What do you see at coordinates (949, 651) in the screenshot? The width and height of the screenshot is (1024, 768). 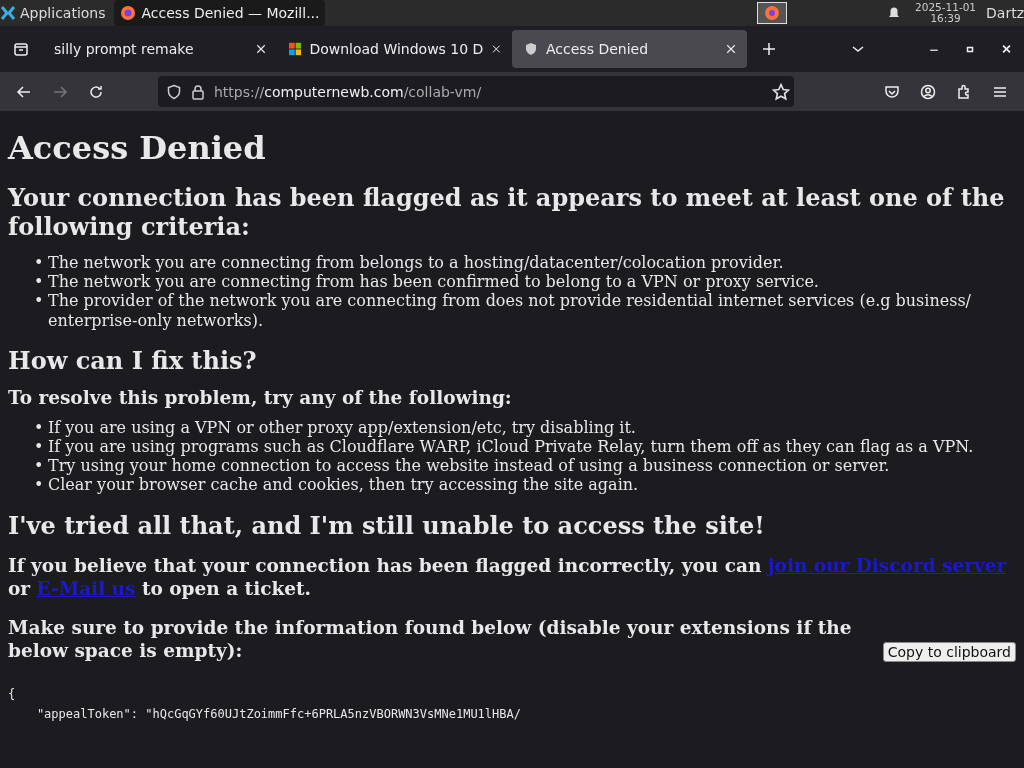 I see `copy-button: Copy to clipboard` at bounding box center [949, 651].